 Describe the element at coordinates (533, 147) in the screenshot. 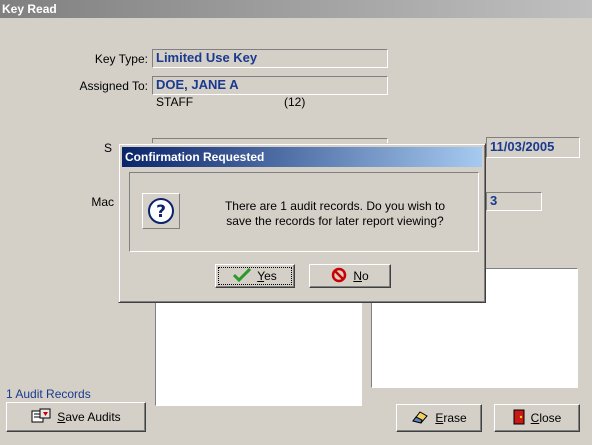

I see `date-field: 11/03/2005` at that location.